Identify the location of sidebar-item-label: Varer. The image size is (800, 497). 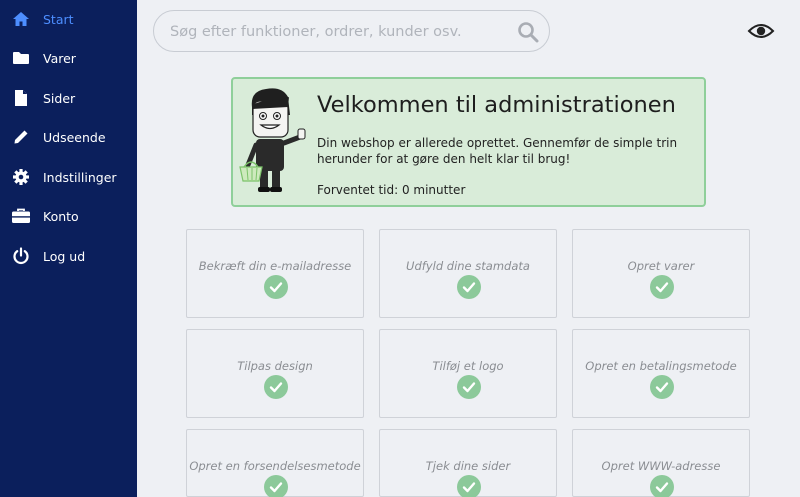
(59, 58).